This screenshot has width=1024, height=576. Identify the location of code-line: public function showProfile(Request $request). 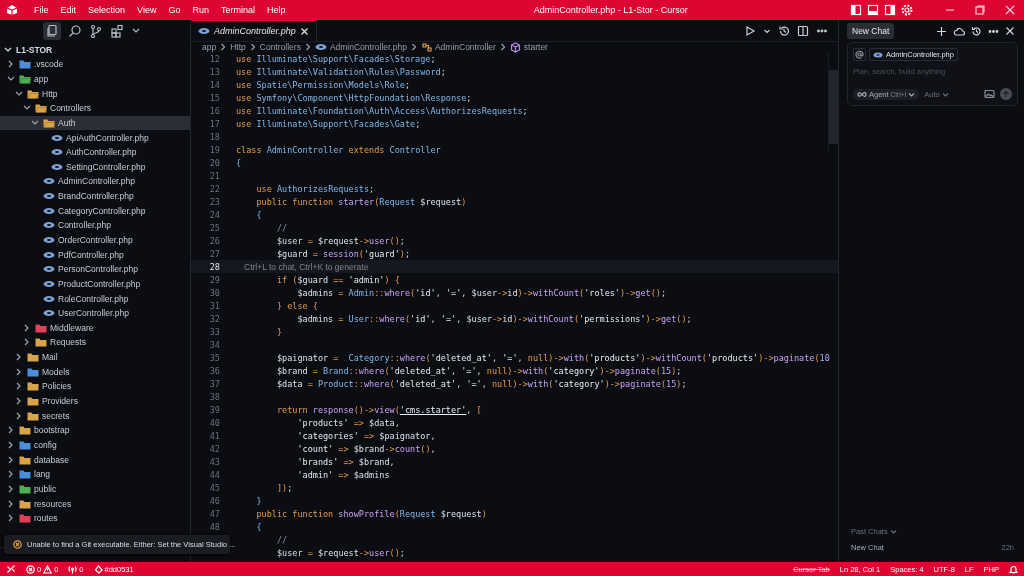
(361, 513).